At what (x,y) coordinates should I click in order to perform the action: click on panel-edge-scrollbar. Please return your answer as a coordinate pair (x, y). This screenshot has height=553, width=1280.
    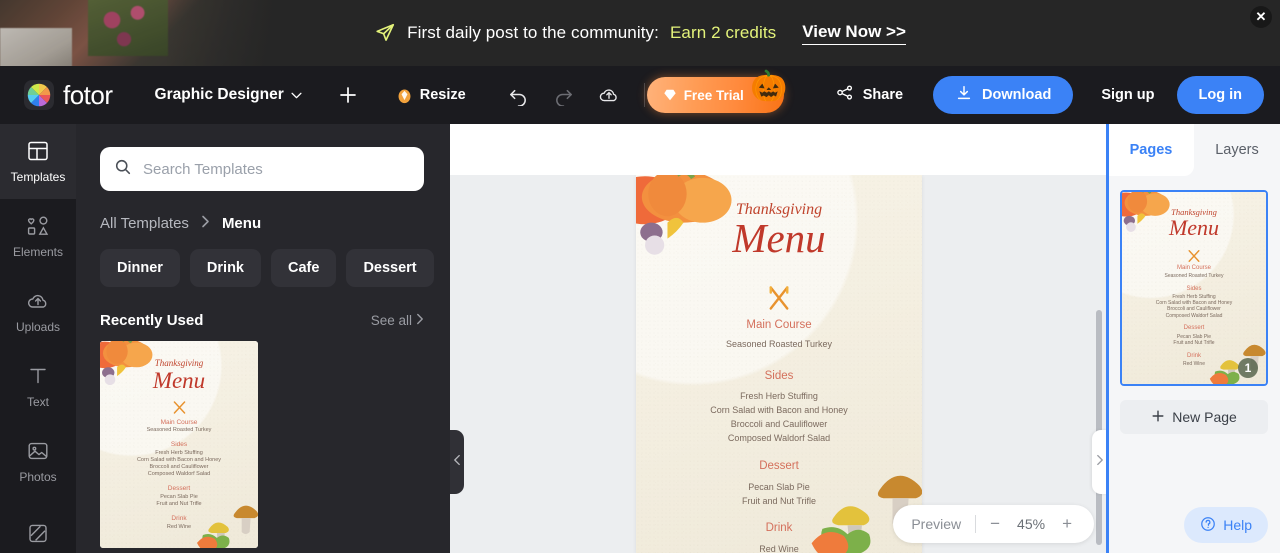
    Looking at the image, I should click on (1107, 338).